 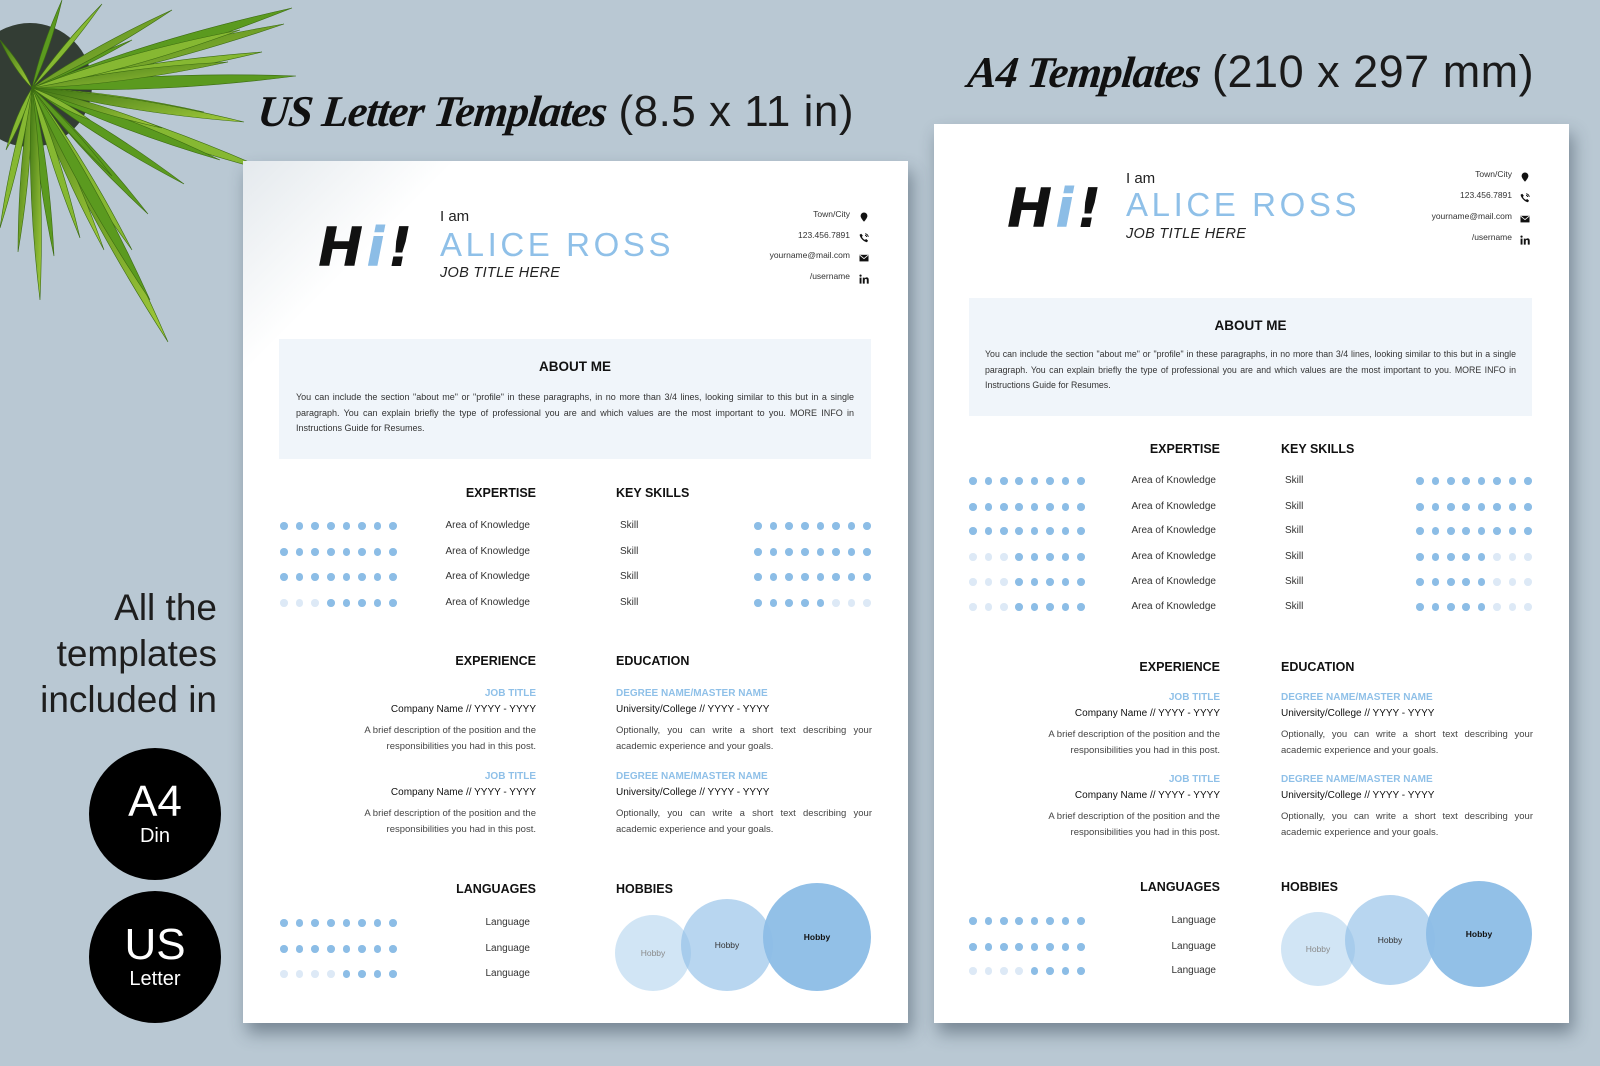 I want to click on intro-text: I am, so click(x=455, y=216).